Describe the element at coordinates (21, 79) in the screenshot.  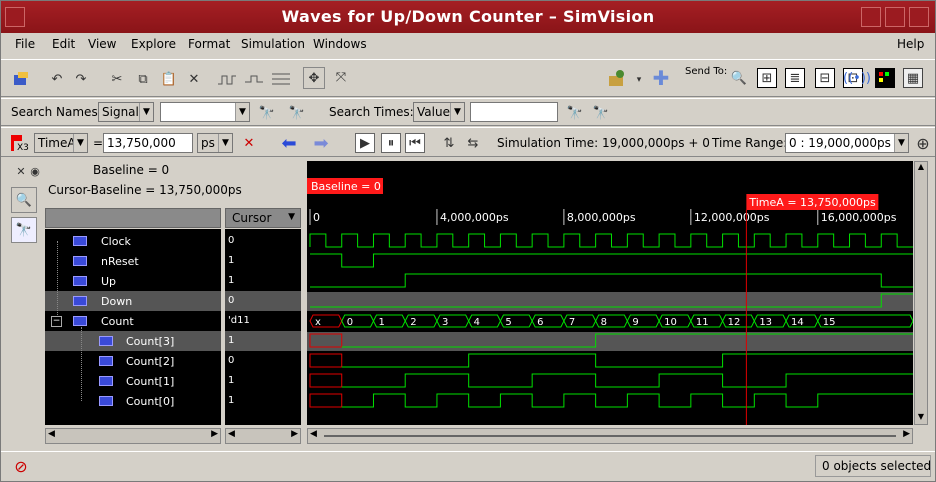
I see `open-icon` at that location.